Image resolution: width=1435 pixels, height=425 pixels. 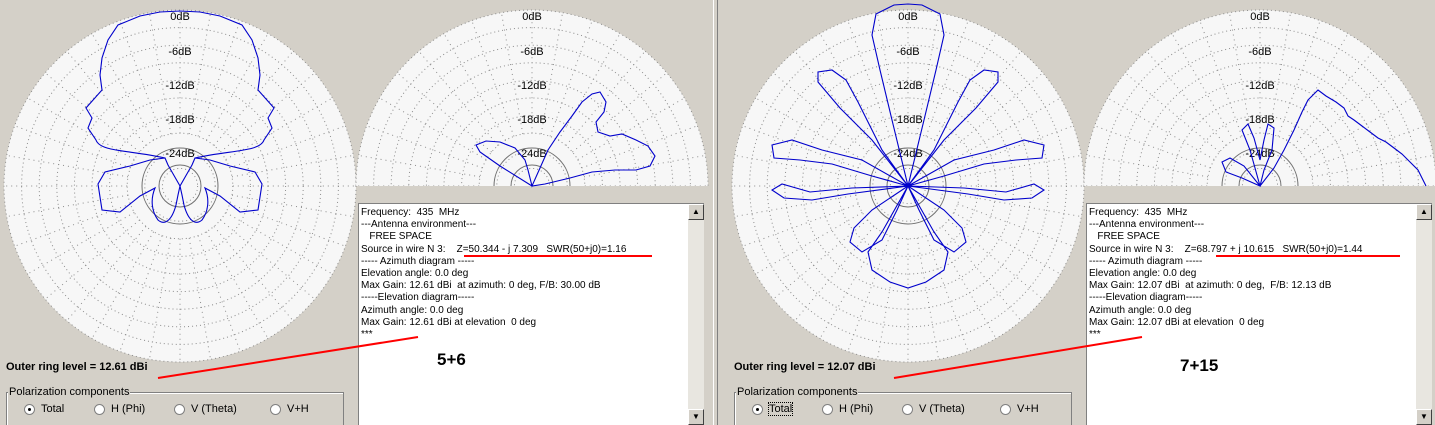 What do you see at coordinates (449, 322) in the screenshot?
I see `info-line: Max Gain: 12.61 dBi at elevation 0 deg` at bounding box center [449, 322].